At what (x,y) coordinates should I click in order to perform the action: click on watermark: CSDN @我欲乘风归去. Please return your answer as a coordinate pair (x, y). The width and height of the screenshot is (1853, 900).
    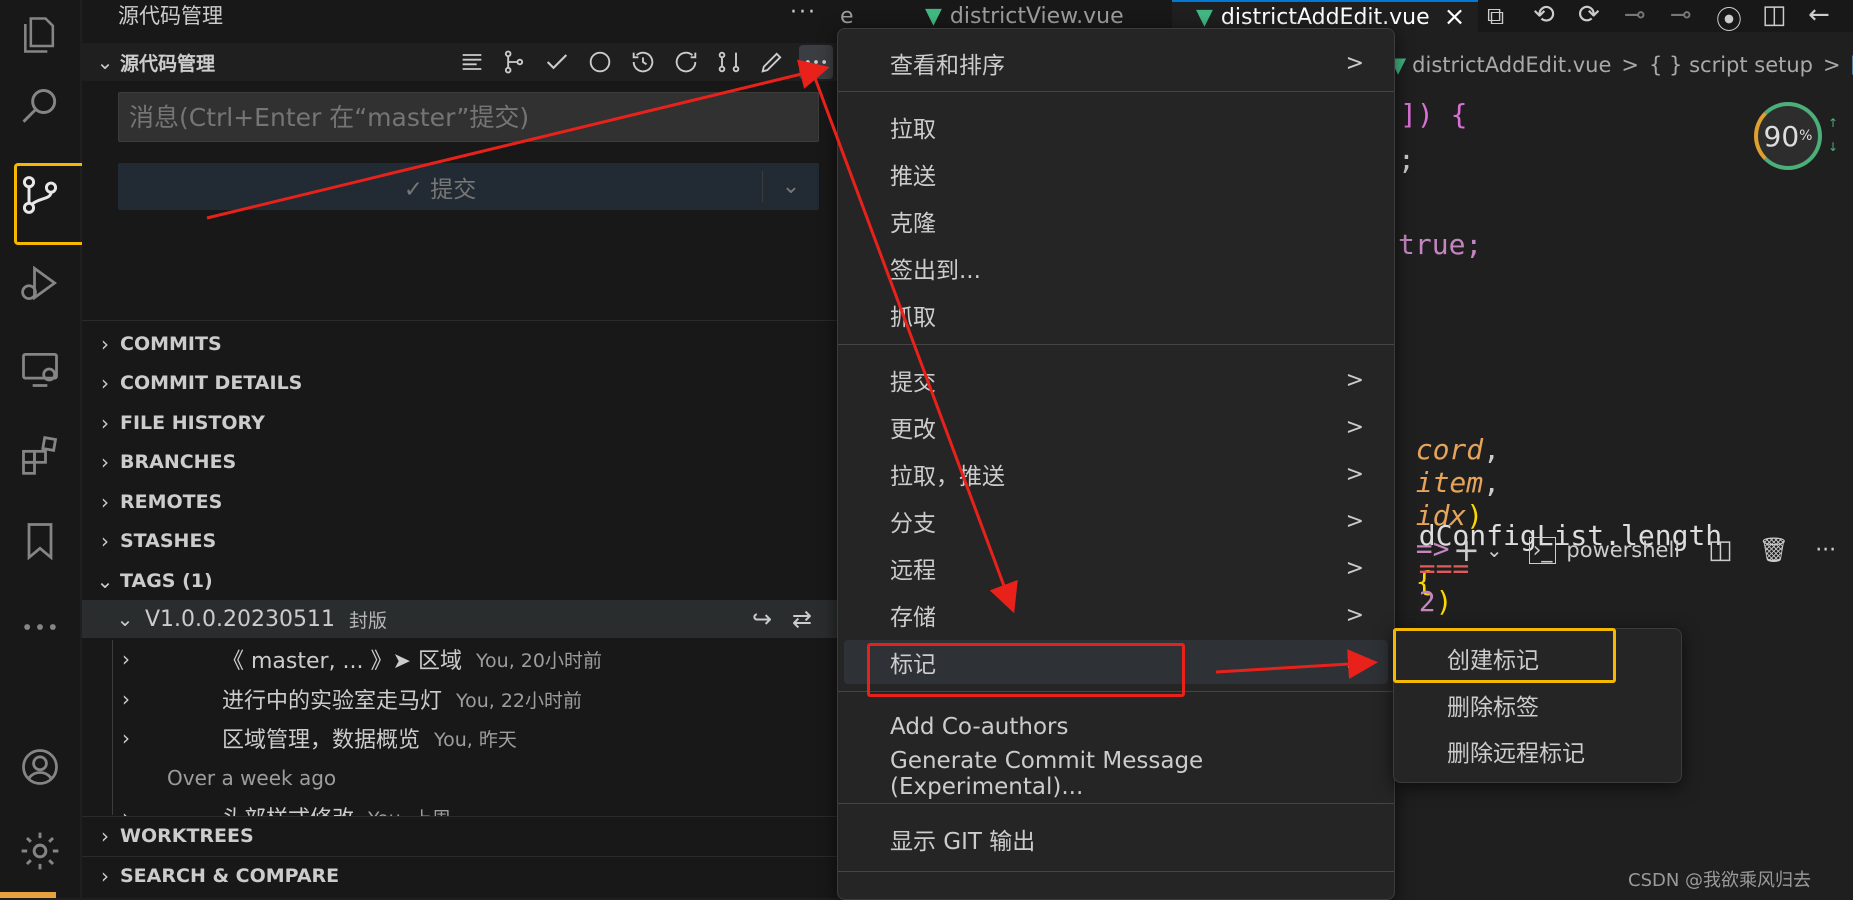
    Looking at the image, I should click on (1720, 880).